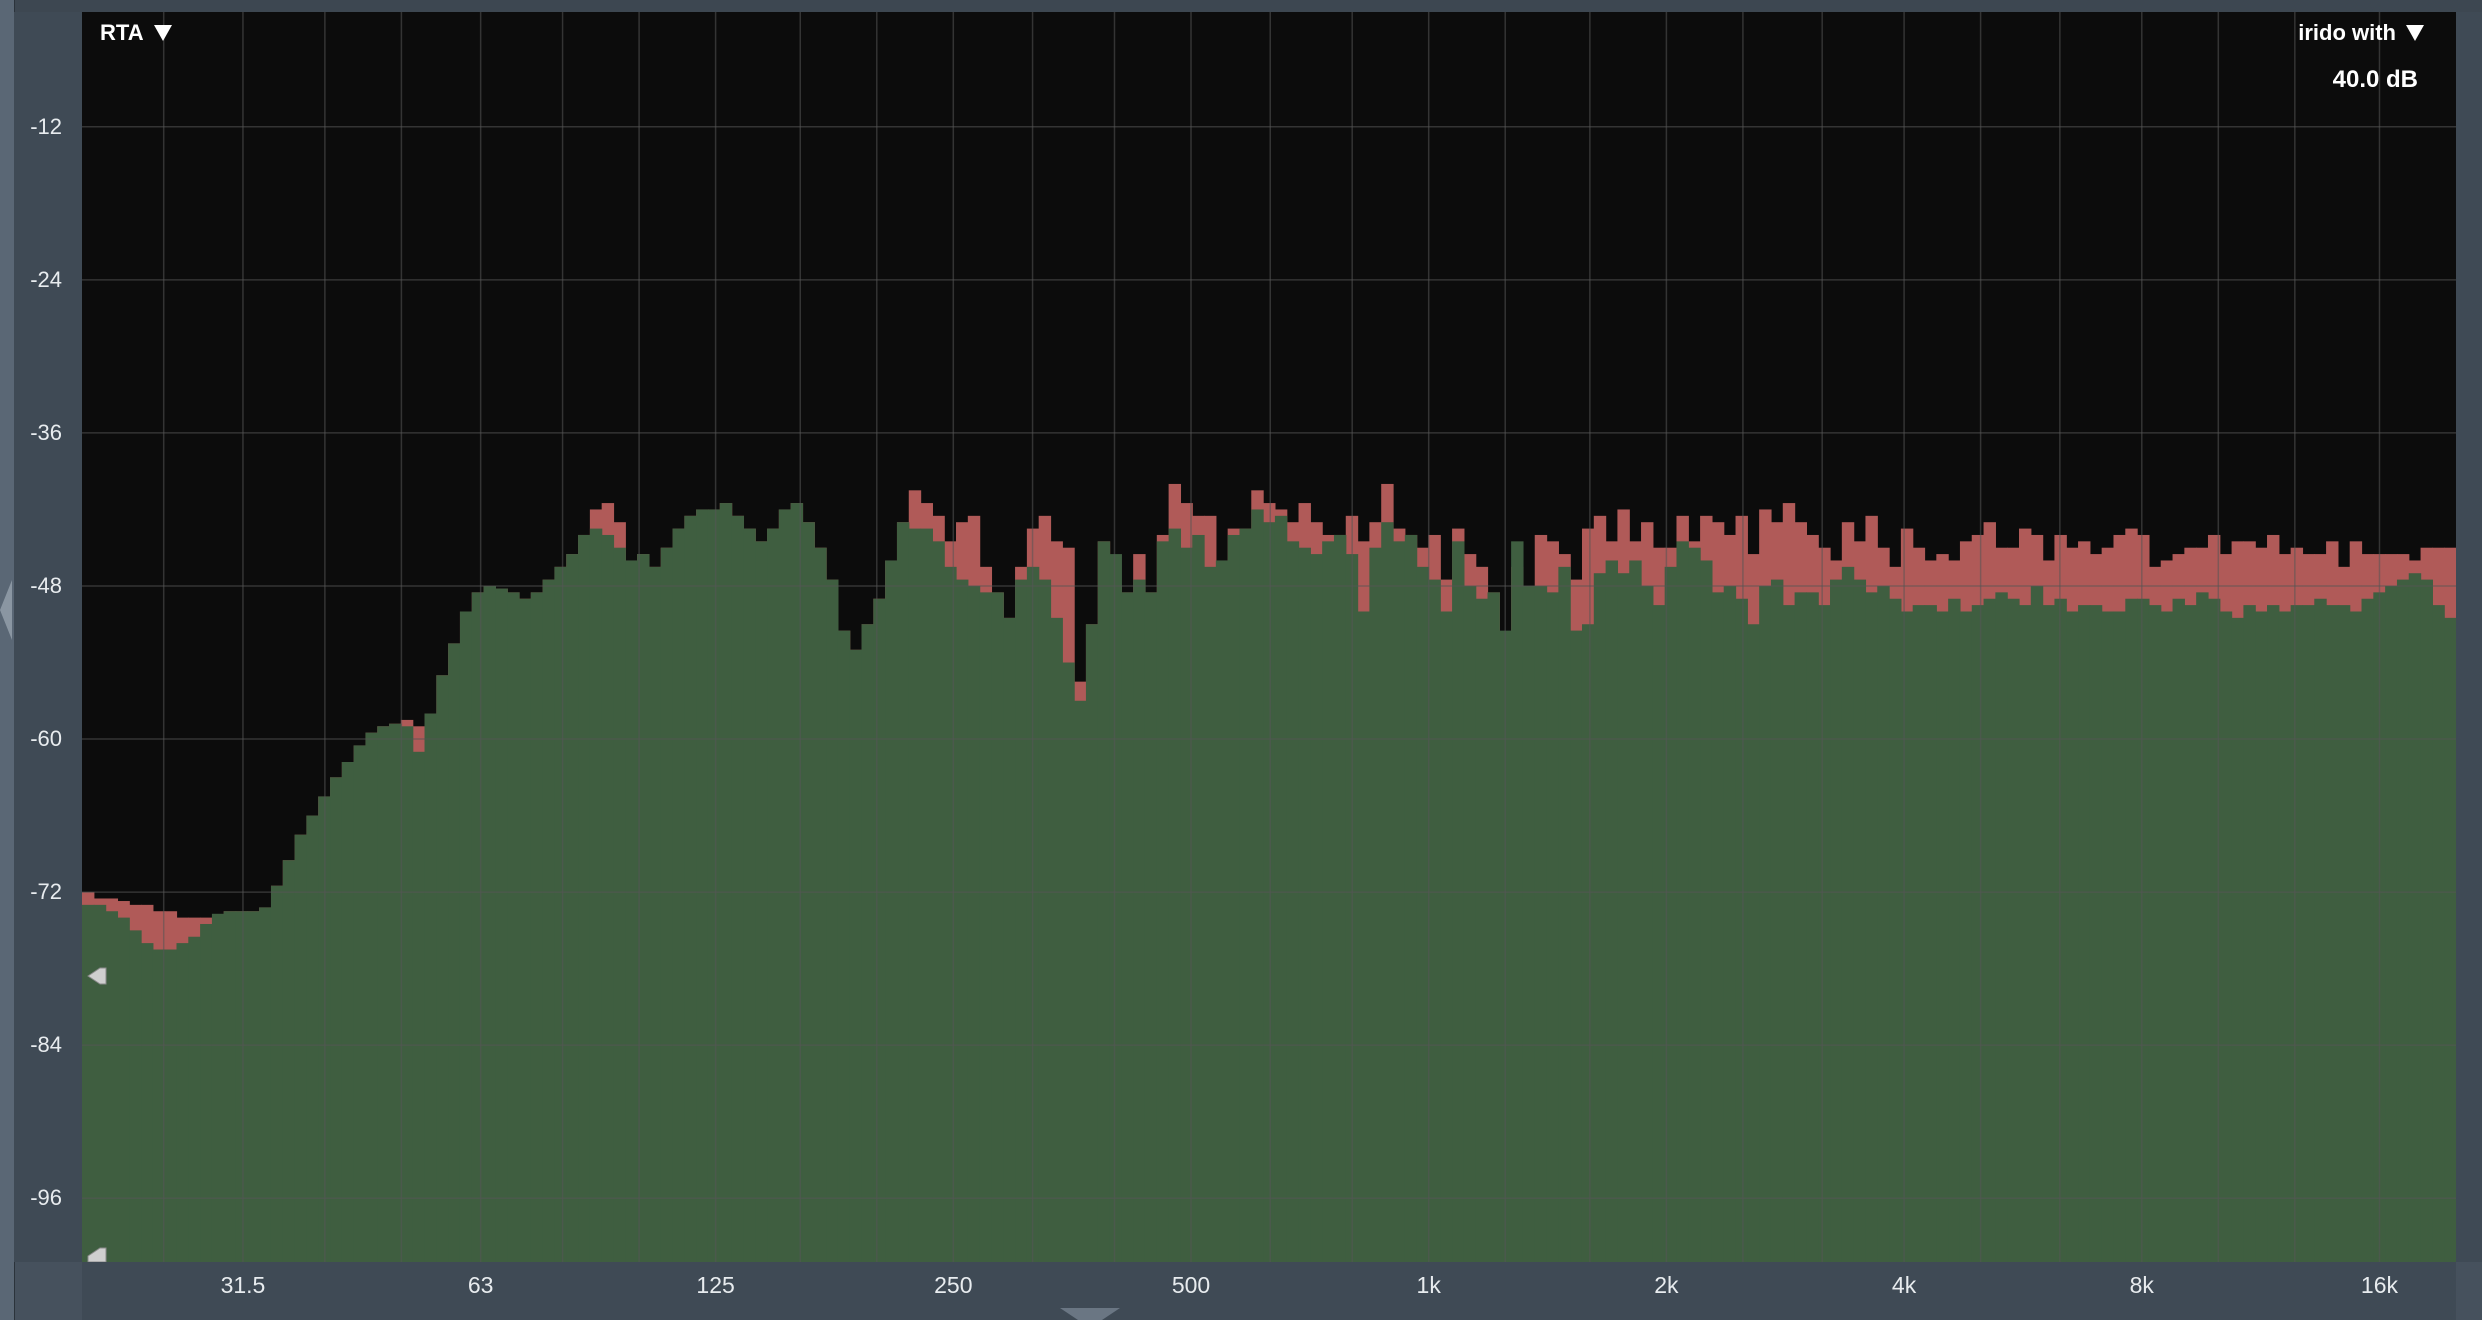  Describe the element at coordinates (122, 32) in the screenshot. I see `rta-label: RTA` at that location.